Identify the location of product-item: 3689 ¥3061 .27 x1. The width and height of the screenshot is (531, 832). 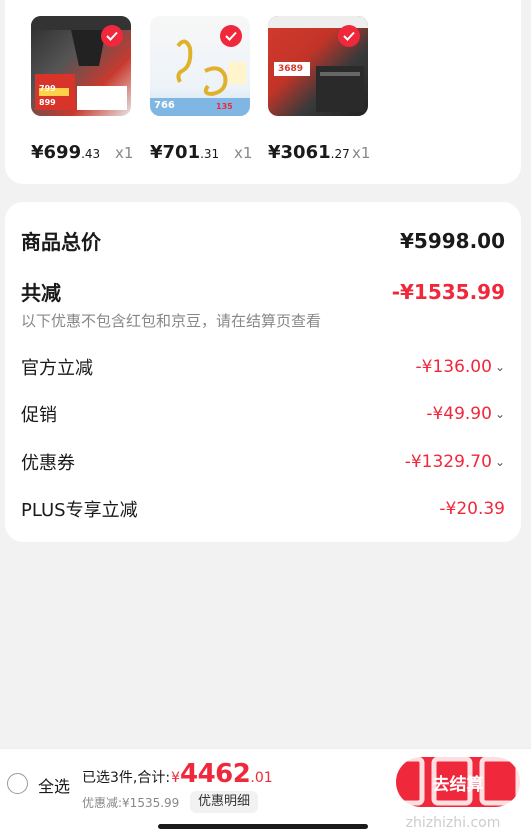
(323, 89).